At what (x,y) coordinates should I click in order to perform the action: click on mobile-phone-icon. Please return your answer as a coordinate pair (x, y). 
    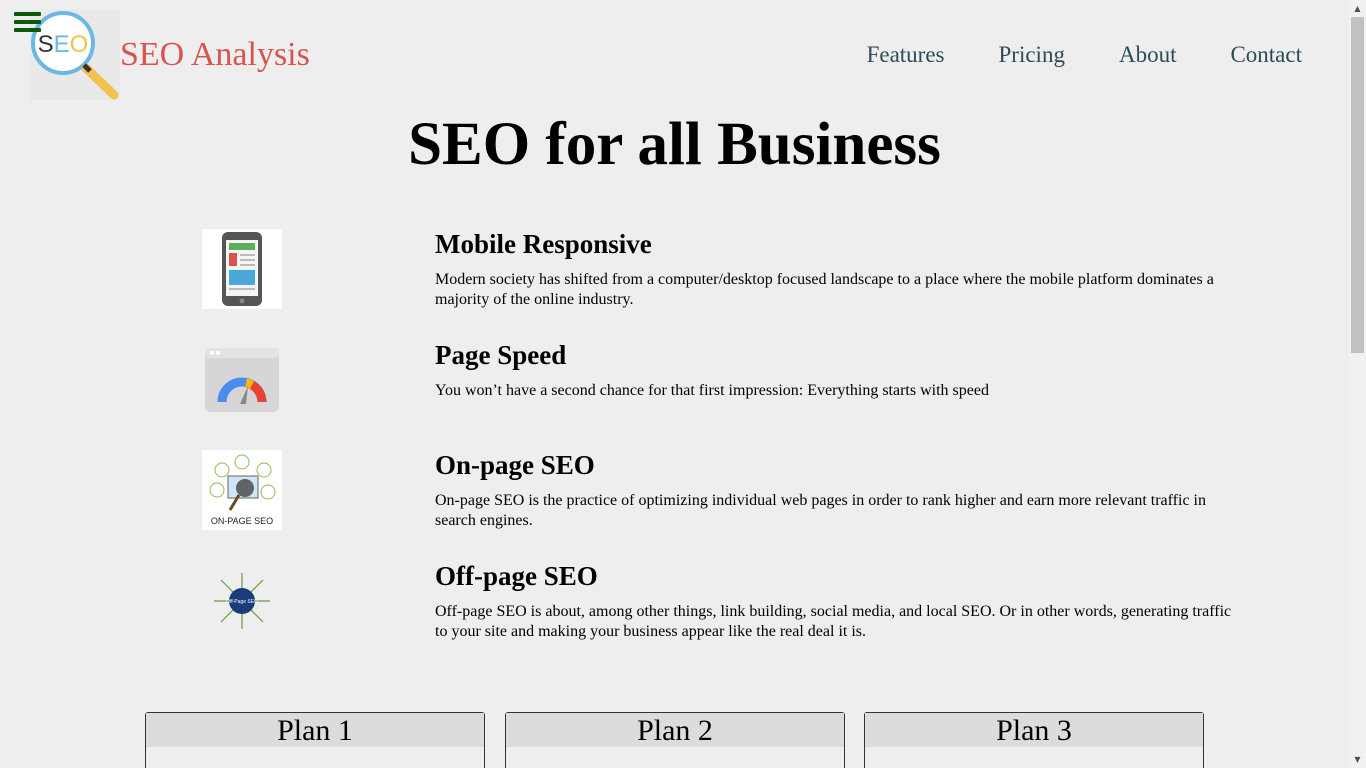
    Looking at the image, I should click on (242, 269).